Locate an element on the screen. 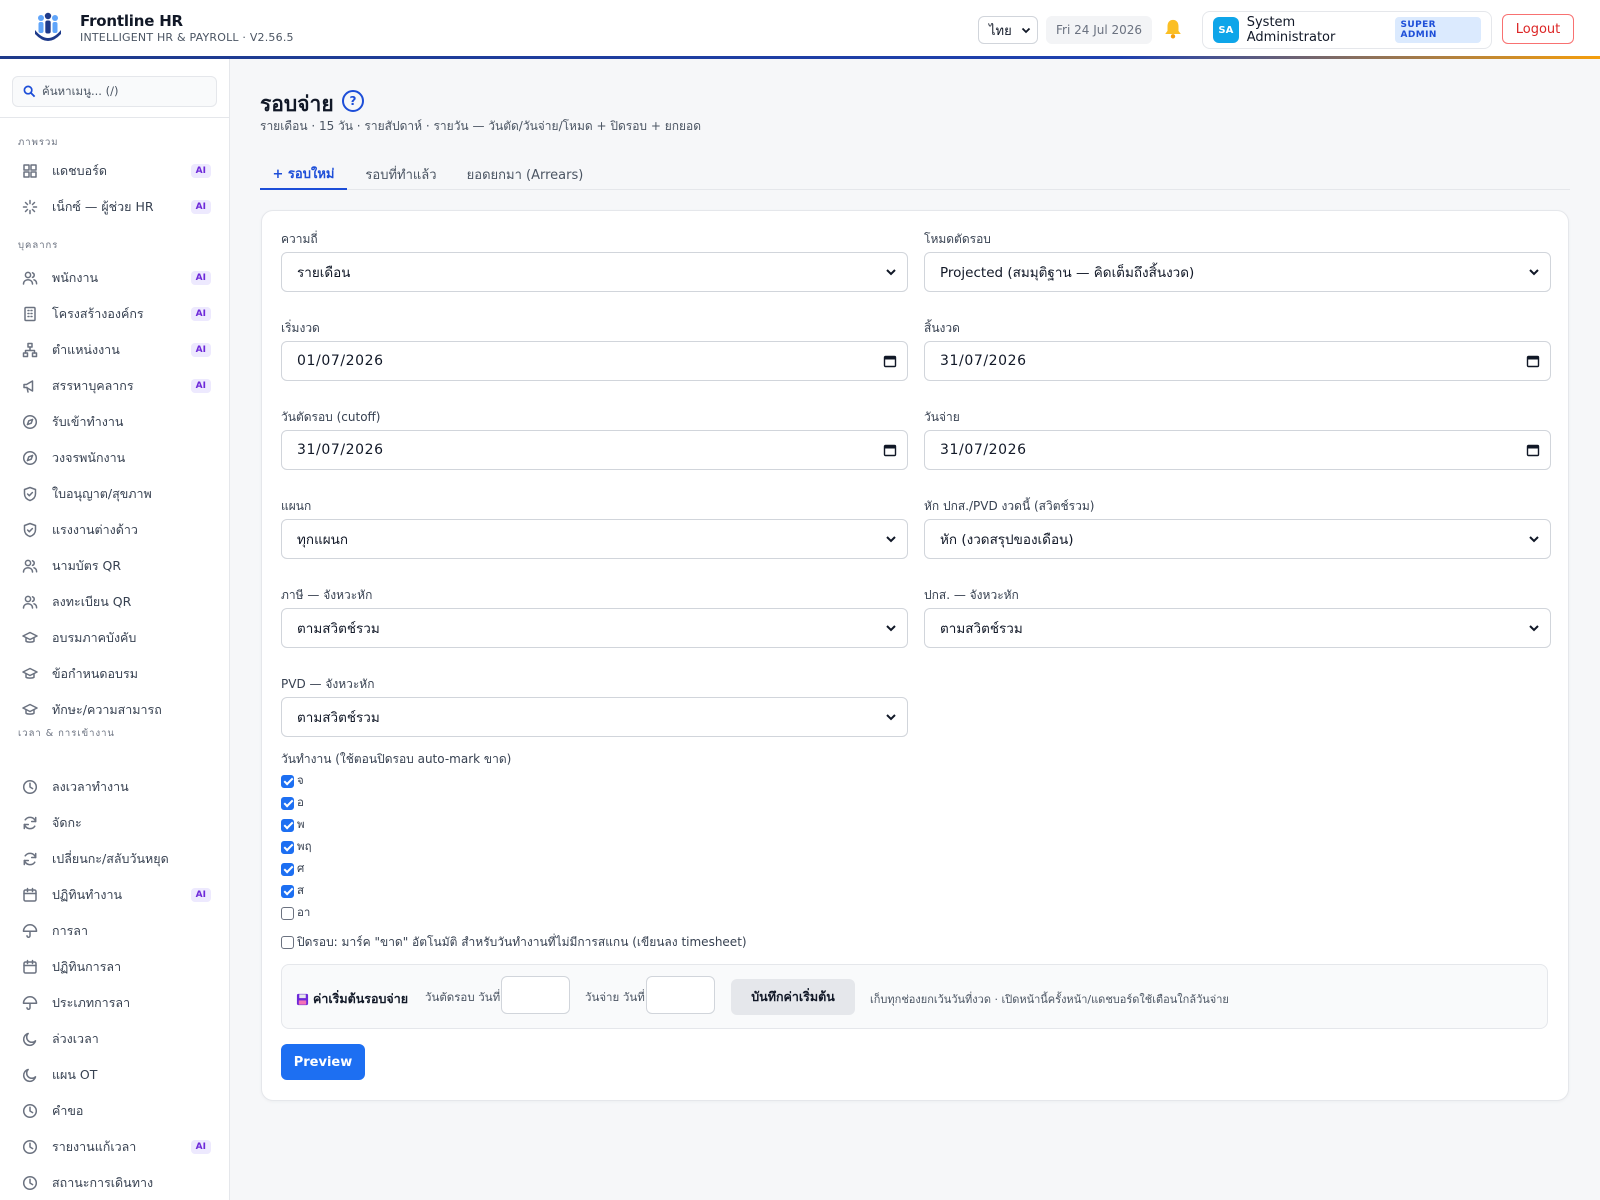 The width and height of the screenshot is (1600, 1200). sidebar-item: แรงงานต่างด้าว is located at coordinates (114, 530).